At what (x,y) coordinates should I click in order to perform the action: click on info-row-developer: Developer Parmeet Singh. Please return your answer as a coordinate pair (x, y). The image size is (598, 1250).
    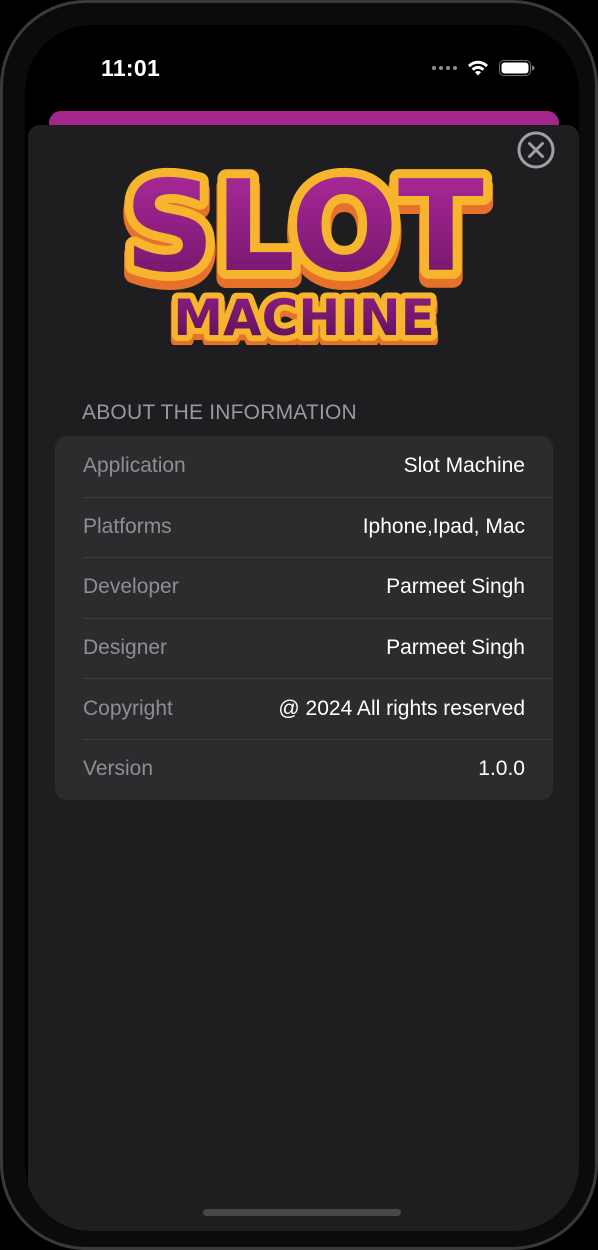
    Looking at the image, I should click on (304, 587).